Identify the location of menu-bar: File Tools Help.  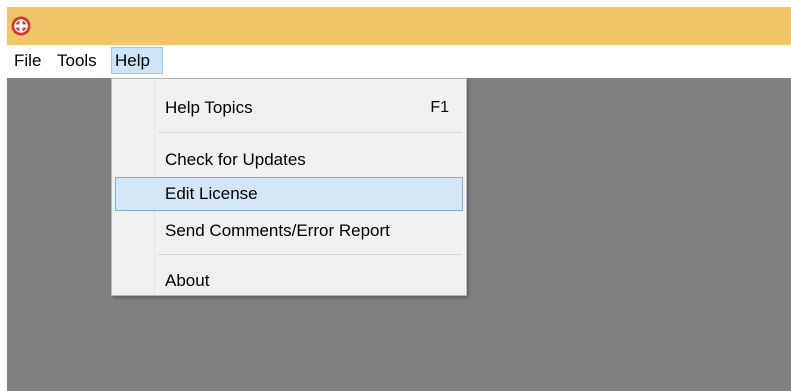
(399, 61).